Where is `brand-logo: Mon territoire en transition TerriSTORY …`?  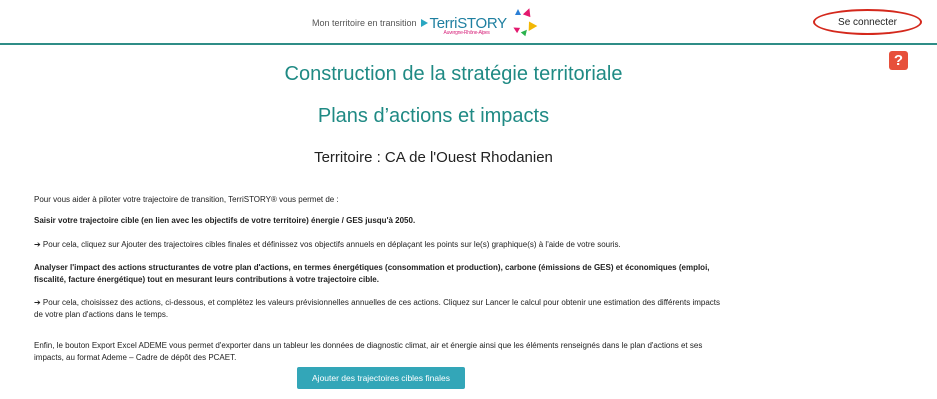
brand-logo: Mon territoire en transition TerriSTORY … is located at coordinates (425, 22).